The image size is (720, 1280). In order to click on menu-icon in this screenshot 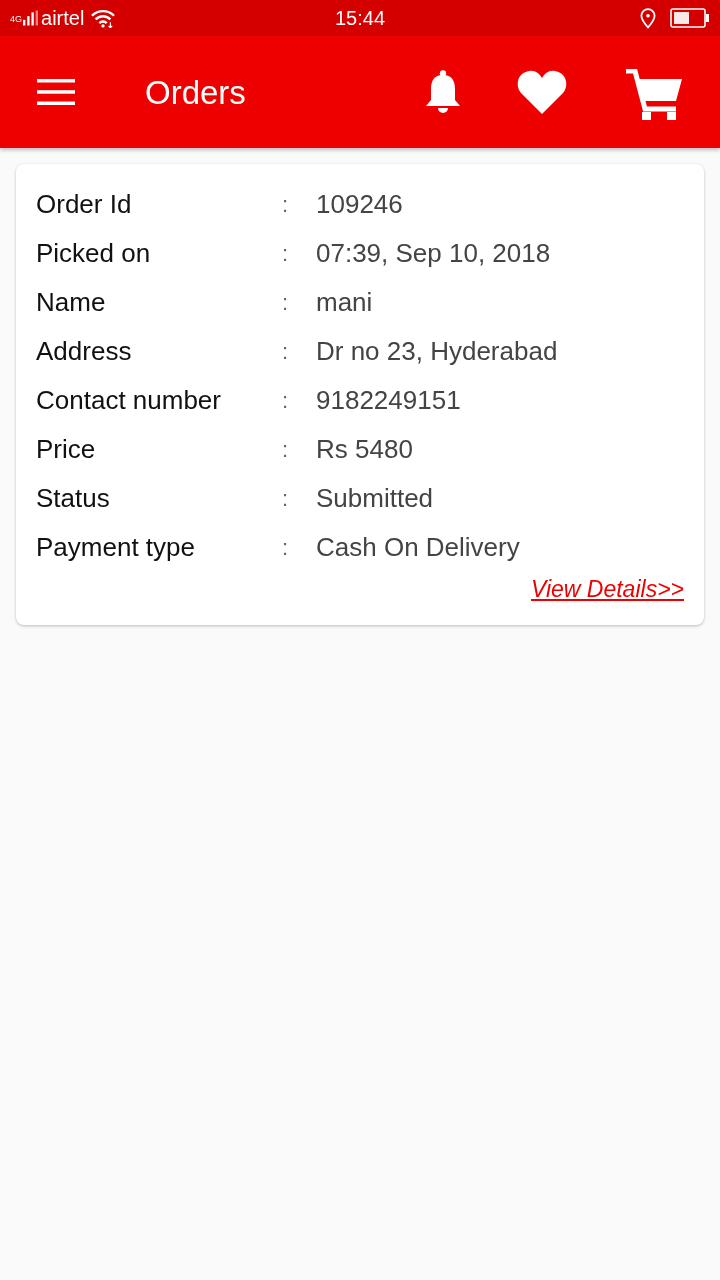, I will do `click(56, 92)`.